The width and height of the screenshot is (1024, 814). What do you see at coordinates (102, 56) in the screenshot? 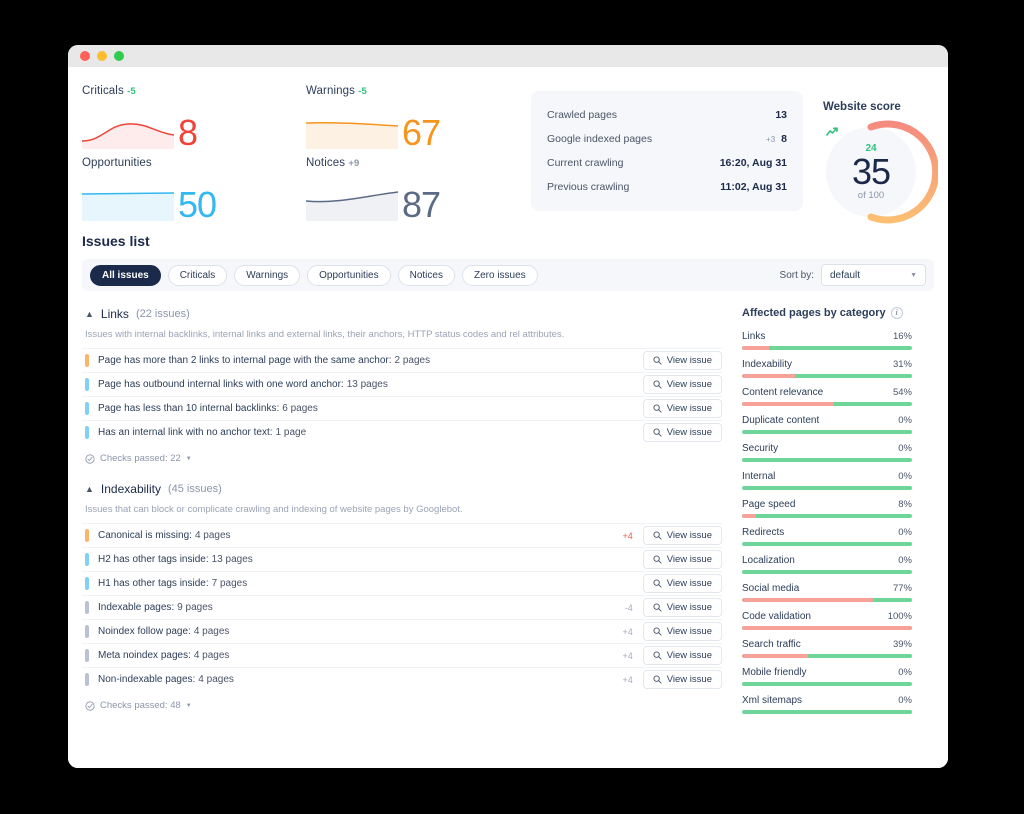
I see `minimize-window-button` at bounding box center [102, 56].